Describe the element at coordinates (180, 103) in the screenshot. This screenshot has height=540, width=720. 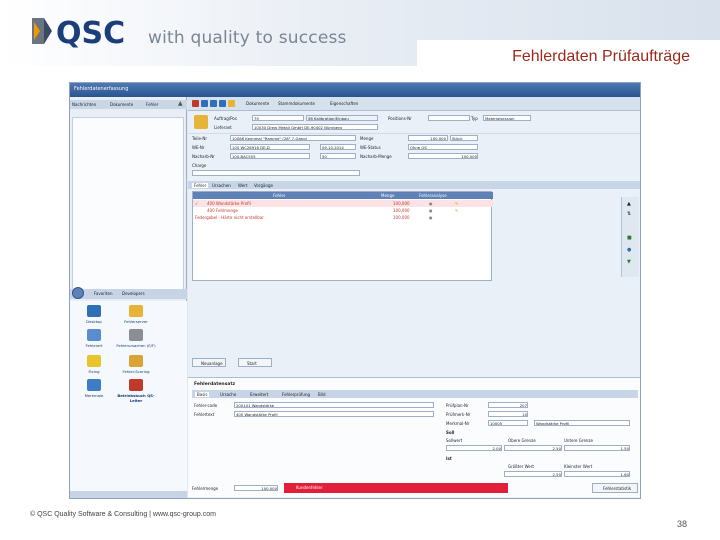
I see `up-arrow-icon: ▲` at that location.